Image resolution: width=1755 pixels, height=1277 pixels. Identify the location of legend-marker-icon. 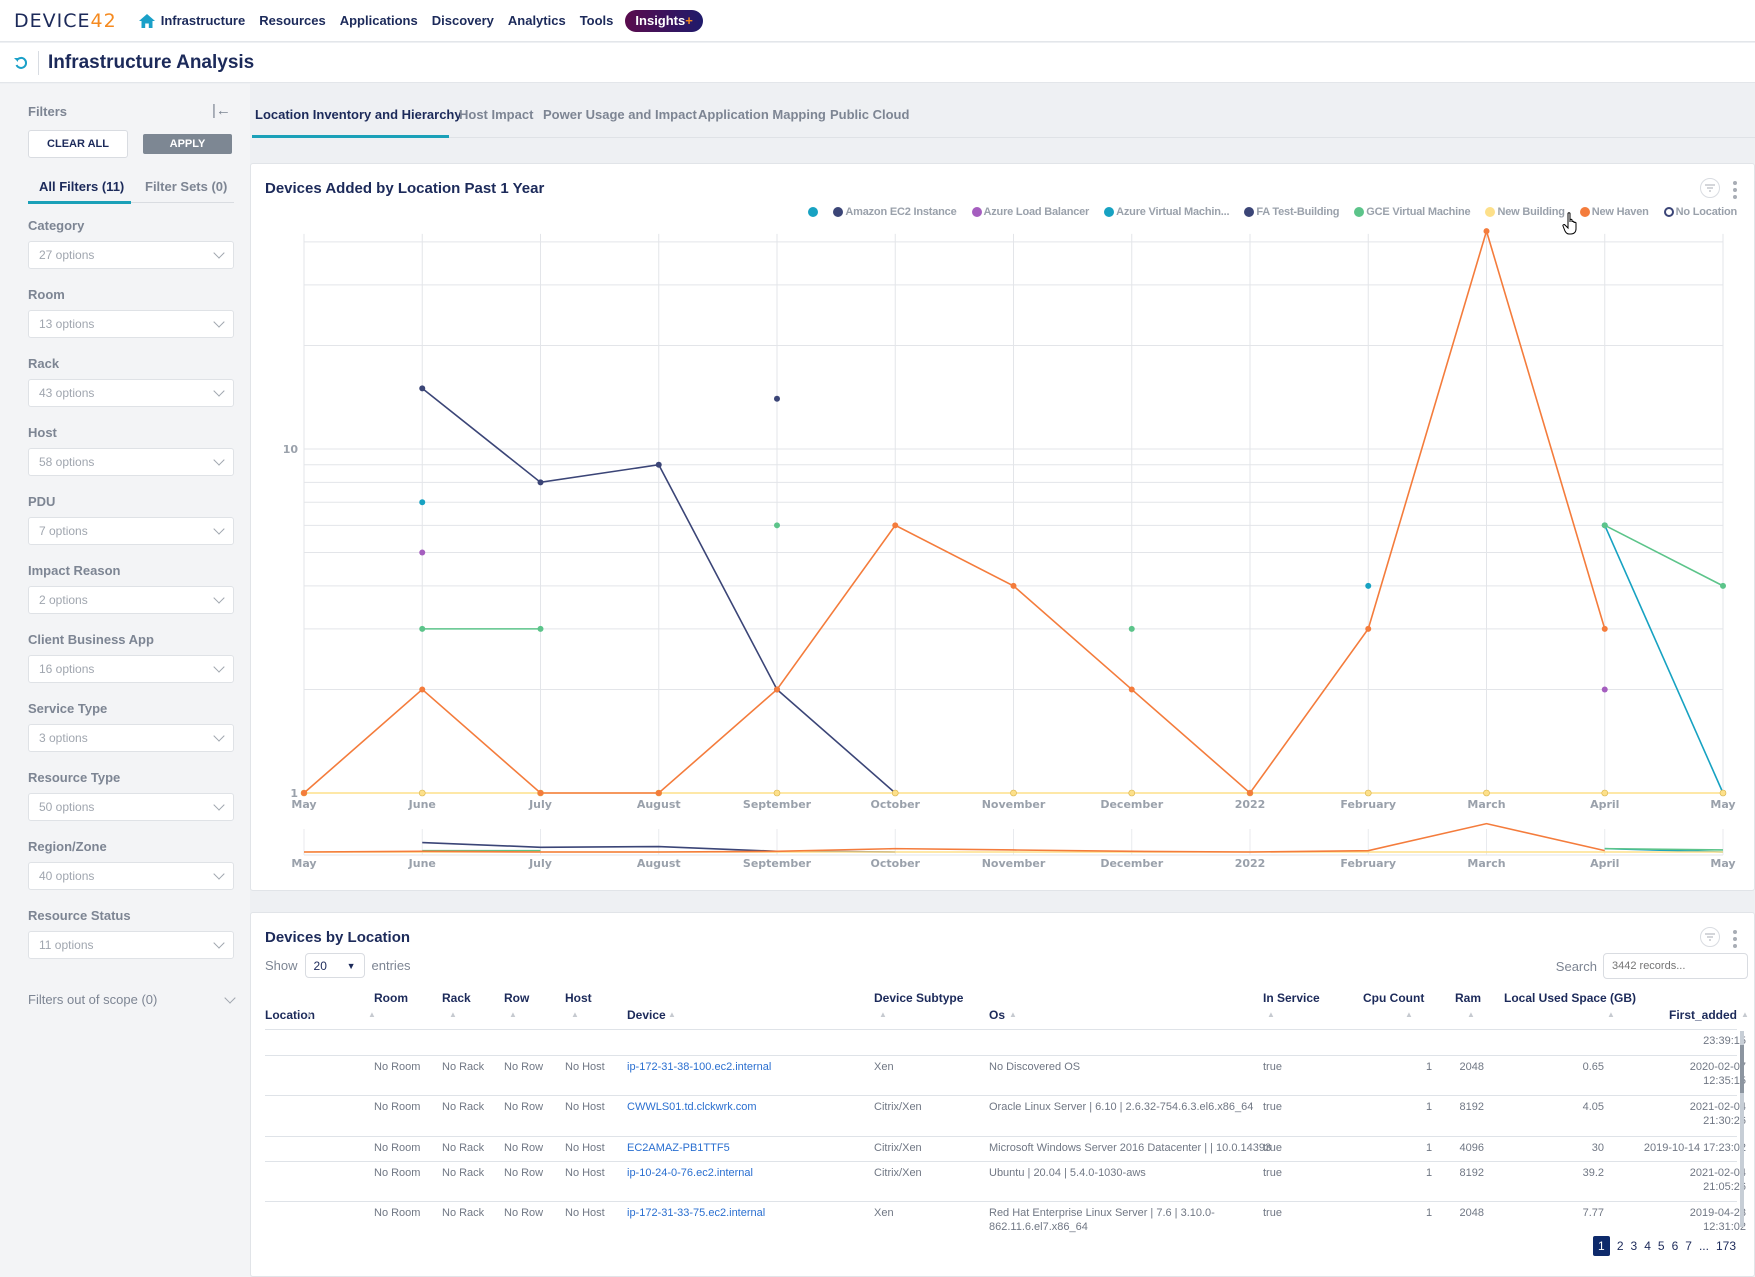
(1249, 212).